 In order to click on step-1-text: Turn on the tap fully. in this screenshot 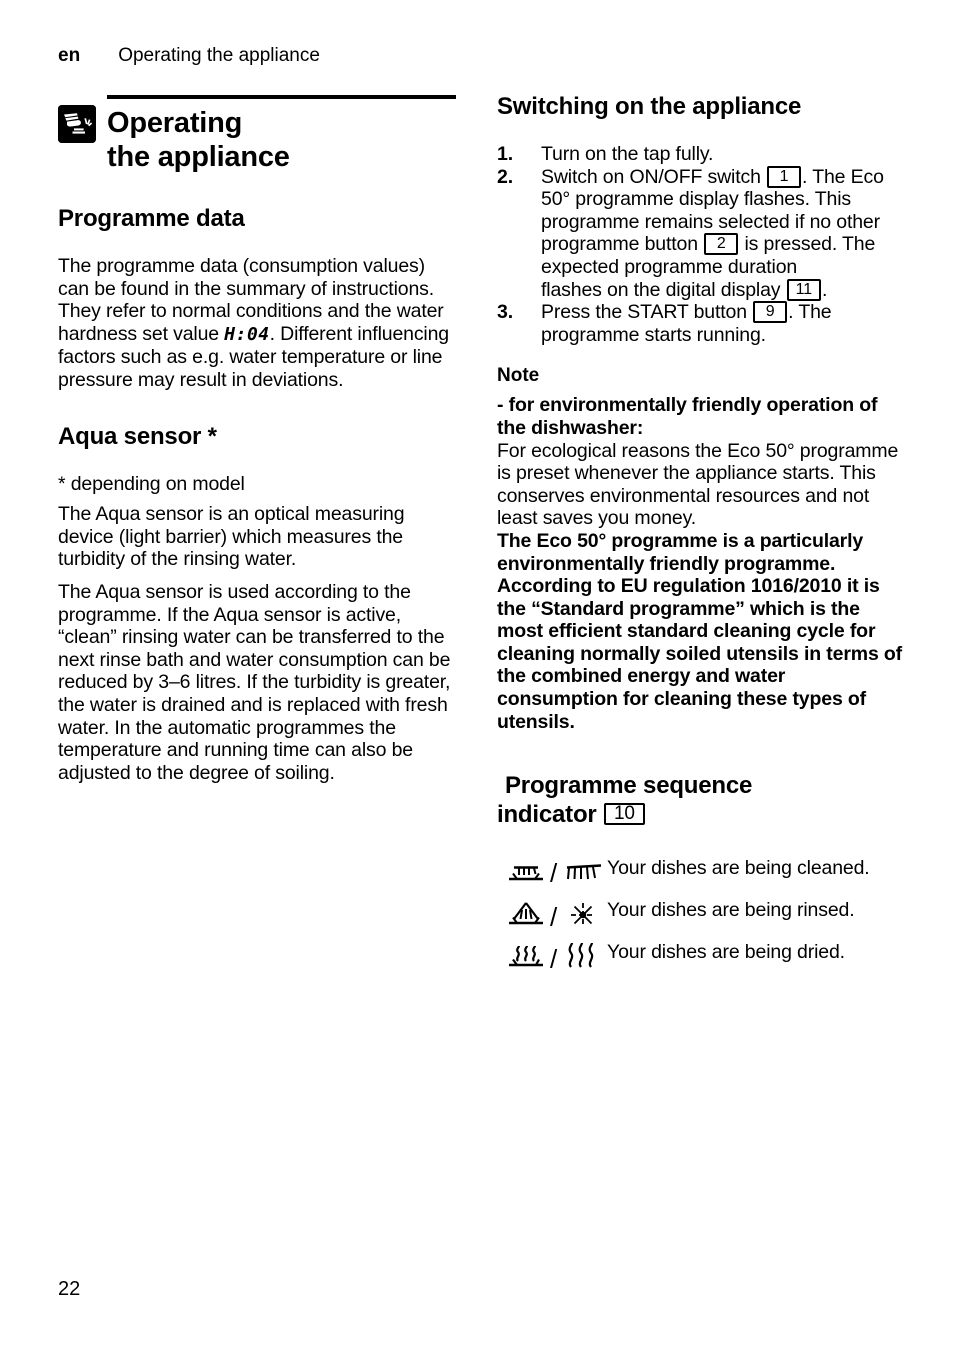, I will do `click(627, 154)`.